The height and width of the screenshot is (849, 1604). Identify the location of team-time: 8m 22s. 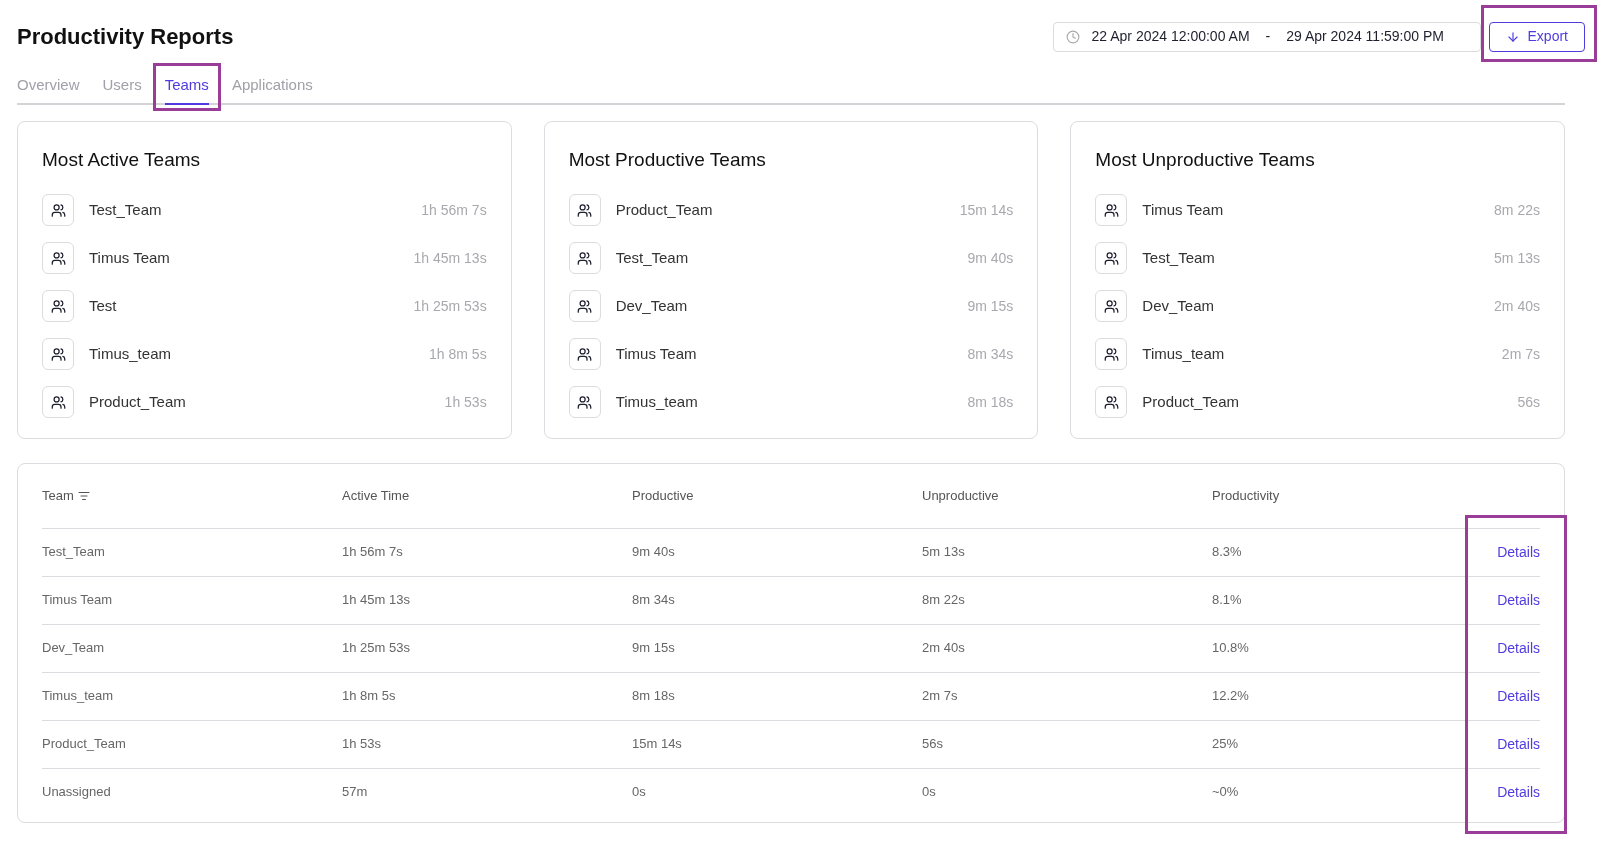
(1517, 210).